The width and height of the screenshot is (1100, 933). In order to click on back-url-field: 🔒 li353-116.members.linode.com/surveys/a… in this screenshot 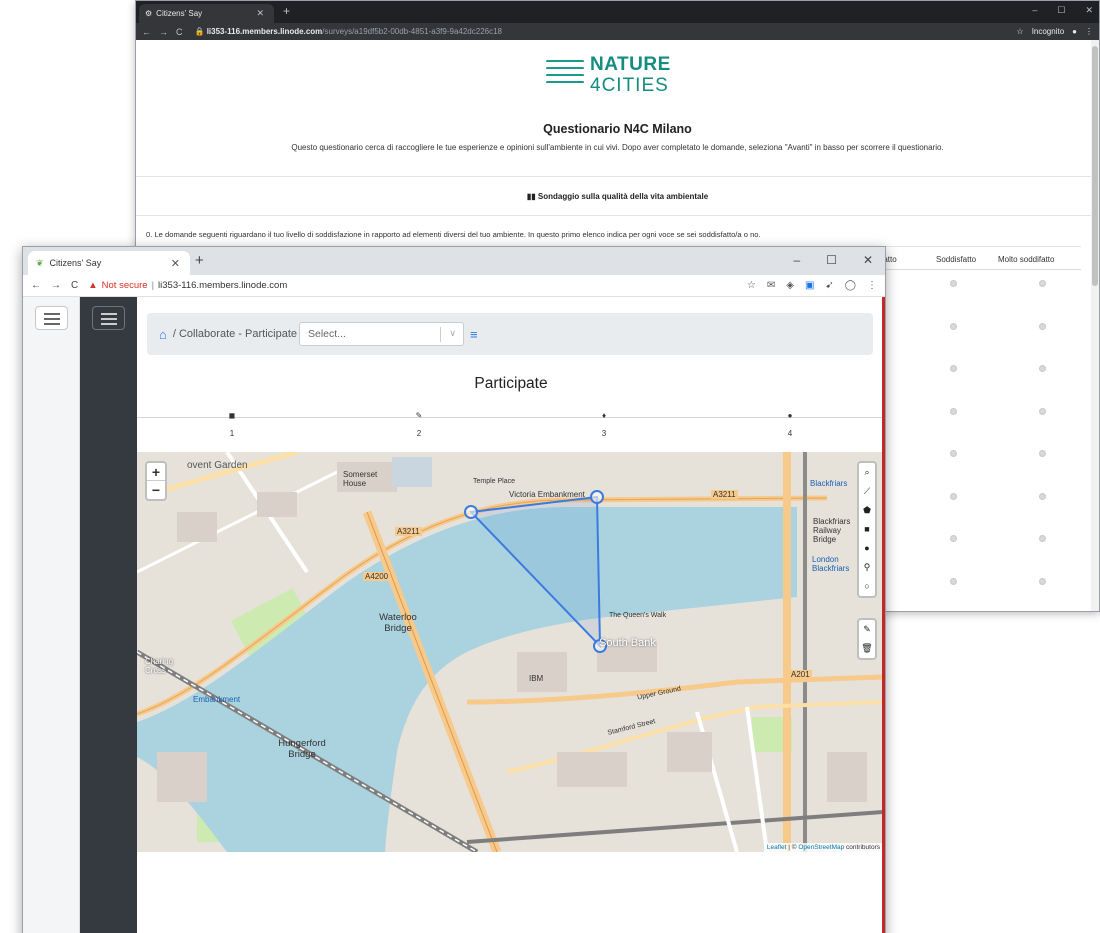, I will do `click(600, 31)`.